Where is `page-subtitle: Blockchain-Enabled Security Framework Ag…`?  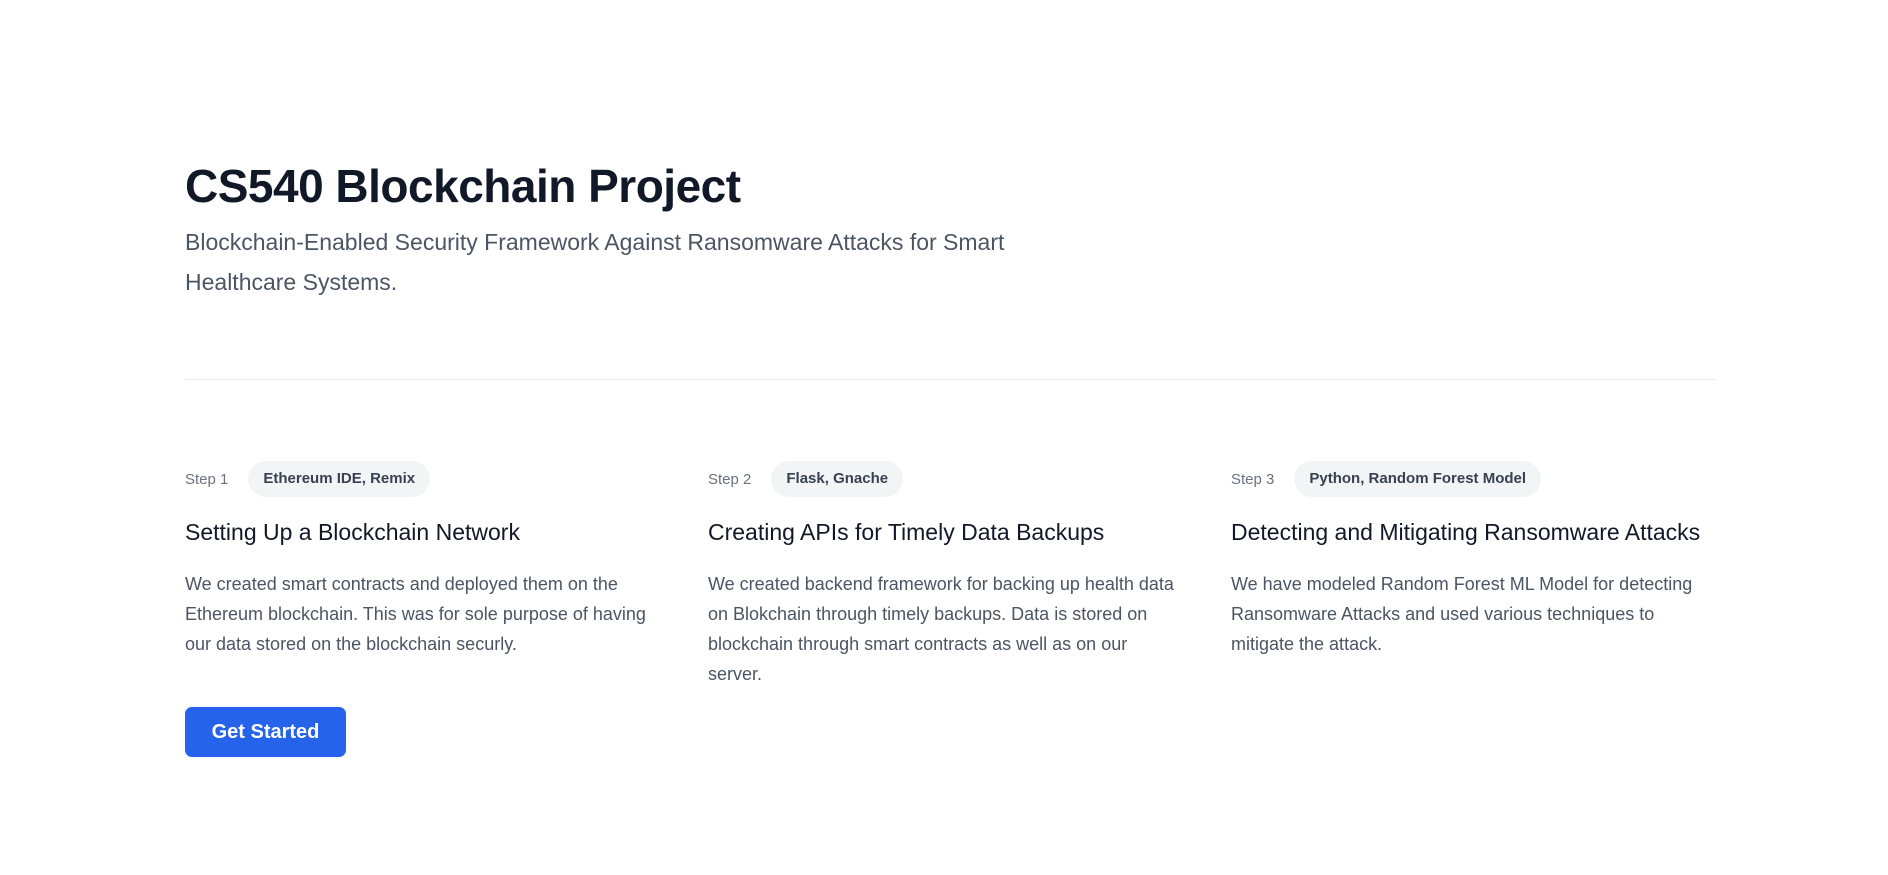 page-subtitle: Blockchain-Enabled Security Framework Ag… is located at coordinates (595, 262).